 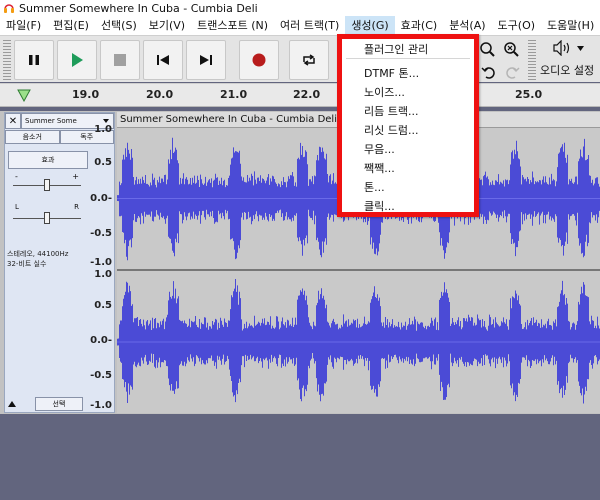 I want to click on ruler-tick: 25.0, so click(x=529, y=94).